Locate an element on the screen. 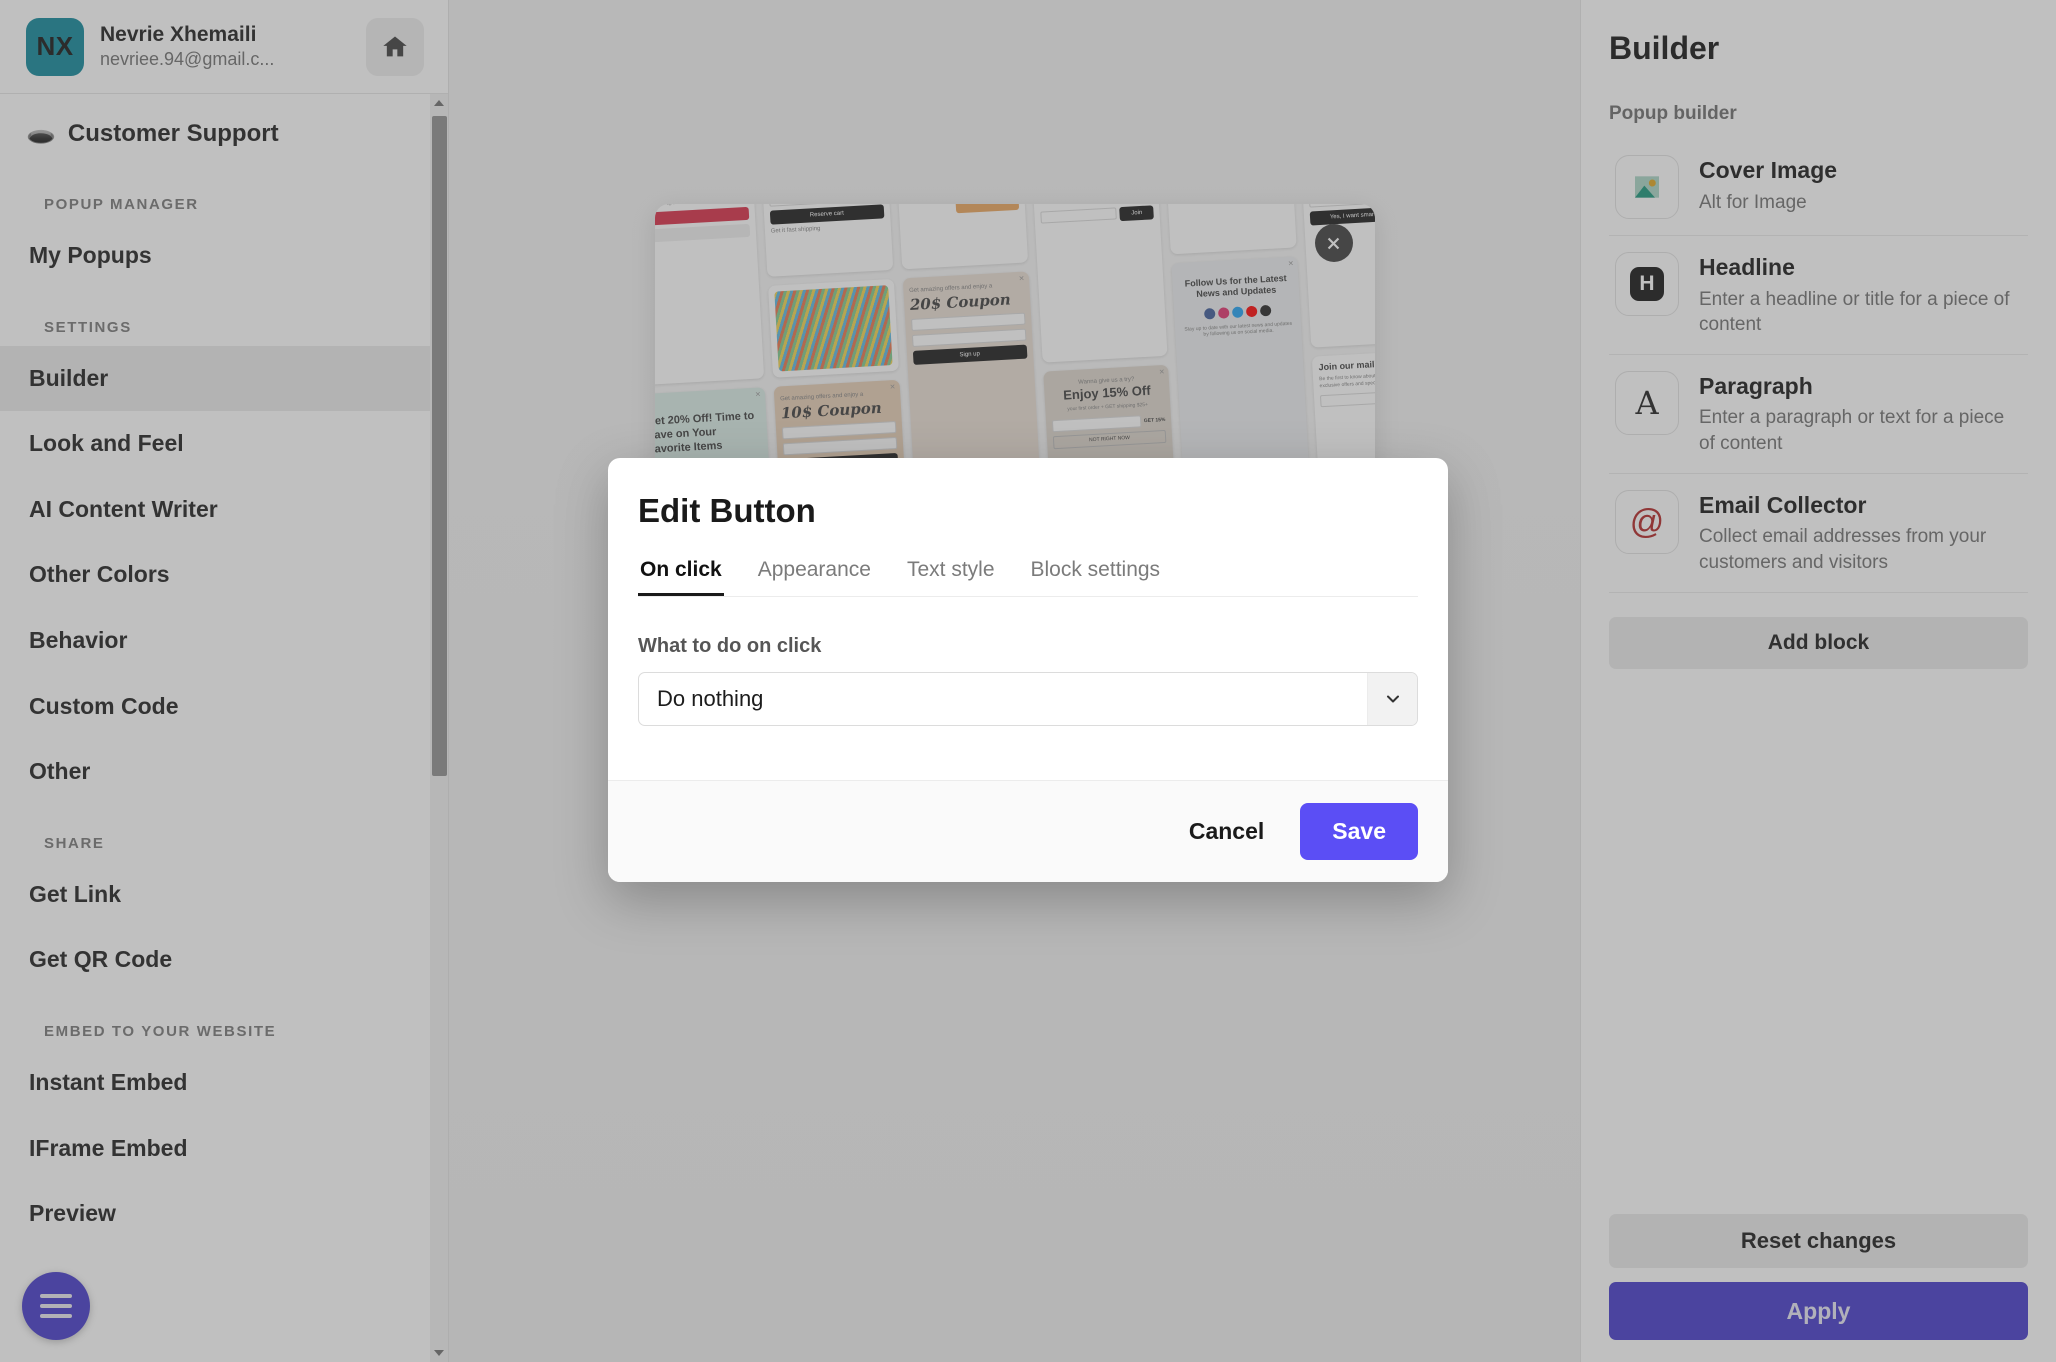 This screenshot has height=1362, width=2056. field-label-on-click: What to do on click is located at coordinates (730, 646).